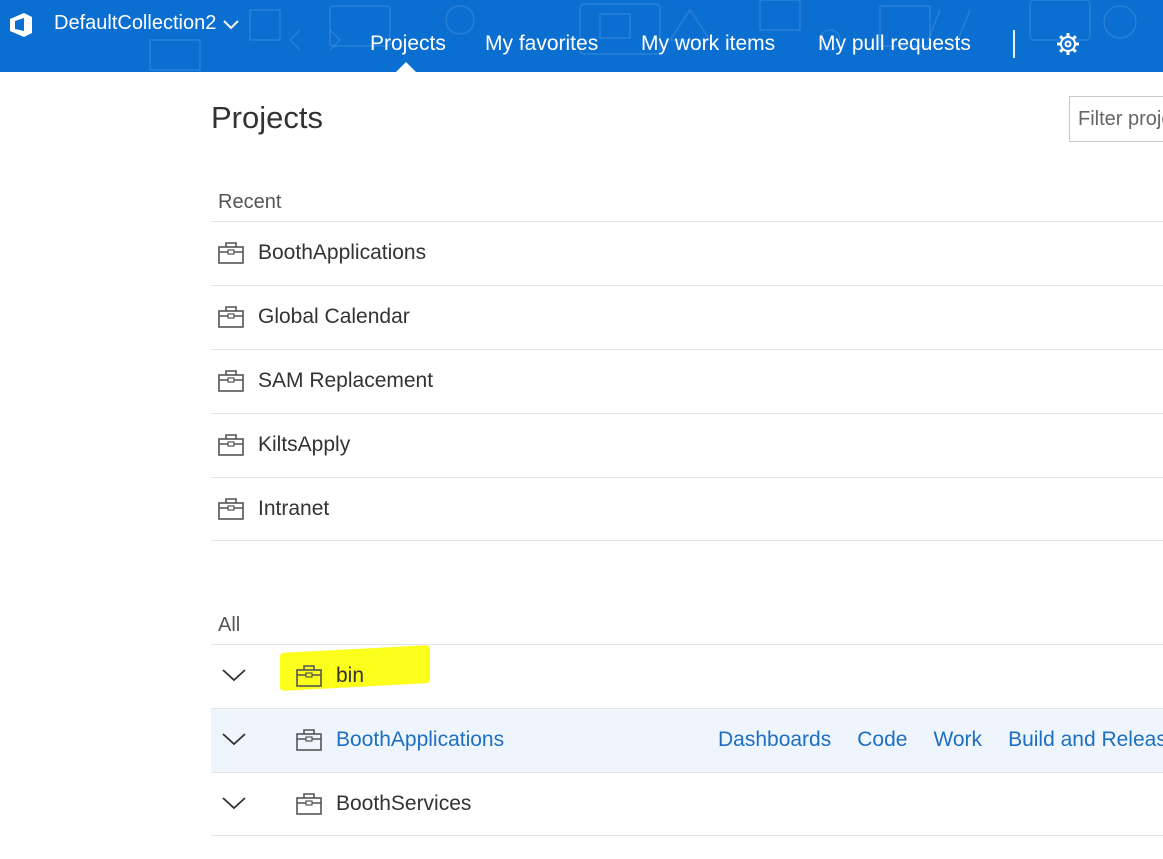  Describe the element at coordinates (345, 381) in the screenshot. I see `project-name: SAM Replacement` at that location.